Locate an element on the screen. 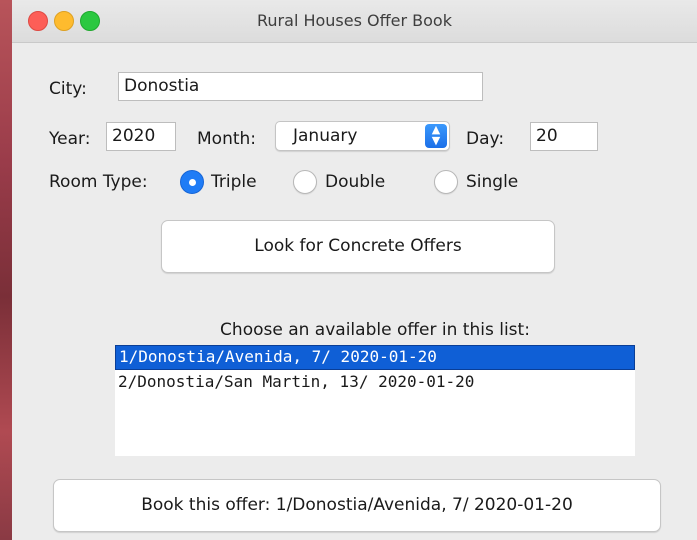  day-label: Day: is located at coordinates (485, 139).